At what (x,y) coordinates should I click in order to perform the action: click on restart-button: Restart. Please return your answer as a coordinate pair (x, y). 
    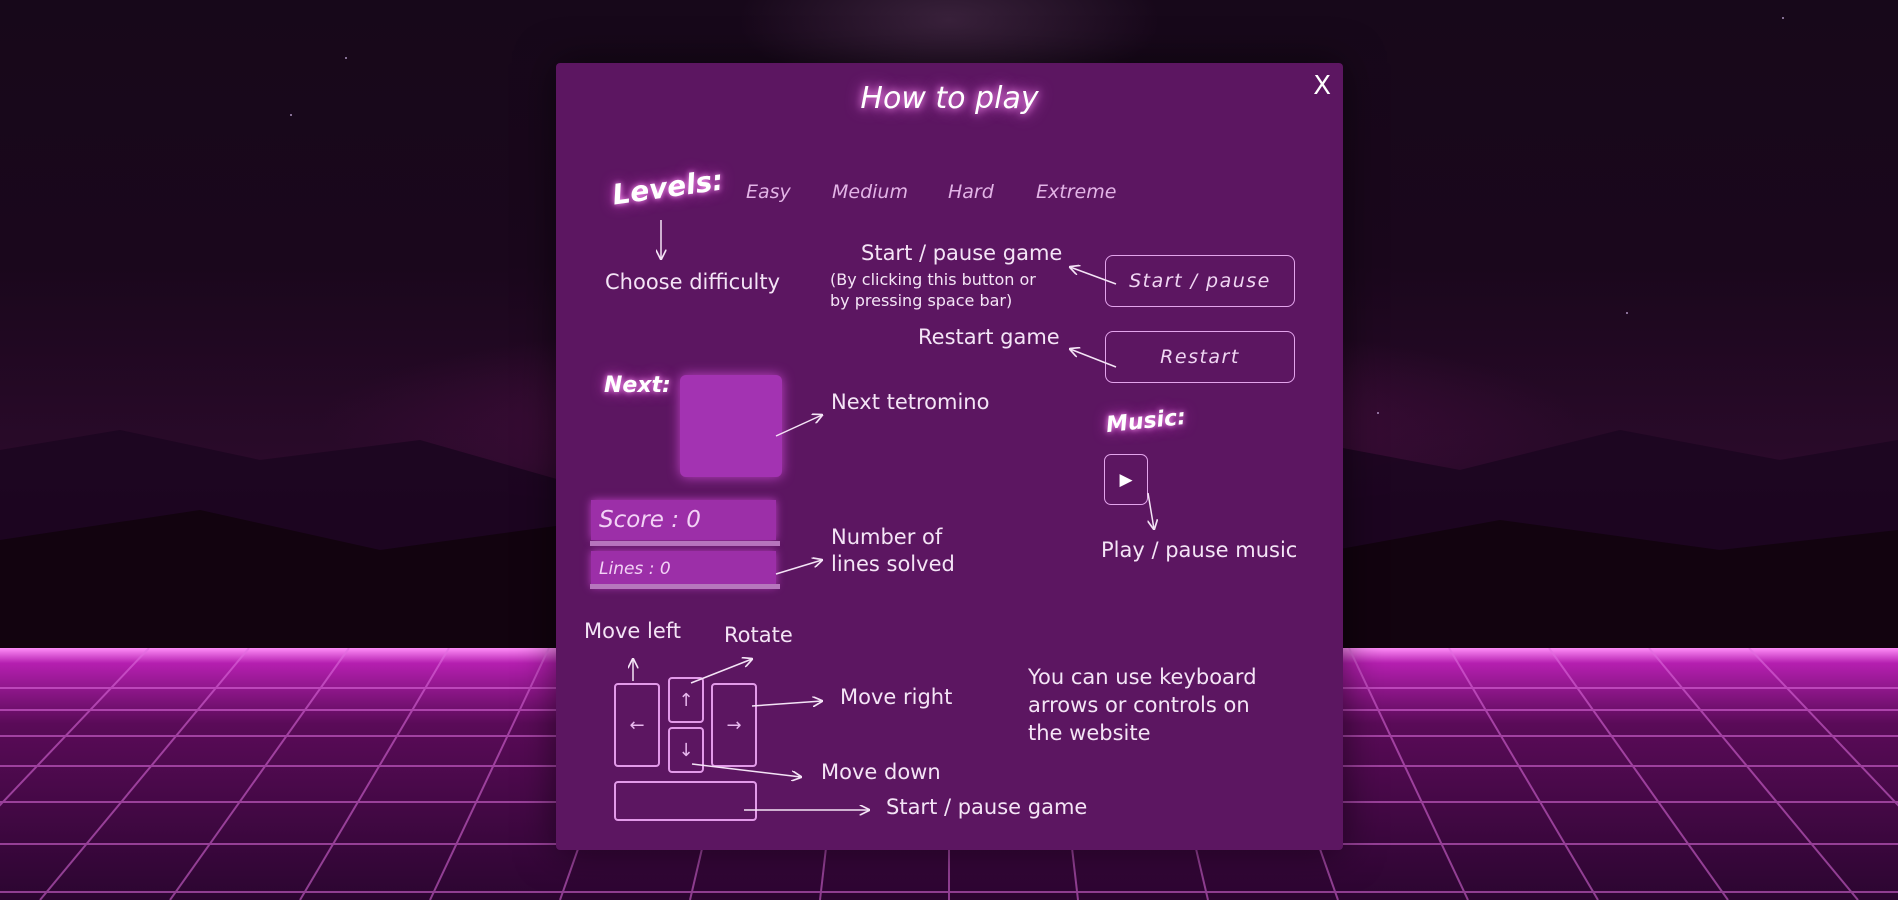
    Looking at the image, I should click on (1200, 357).